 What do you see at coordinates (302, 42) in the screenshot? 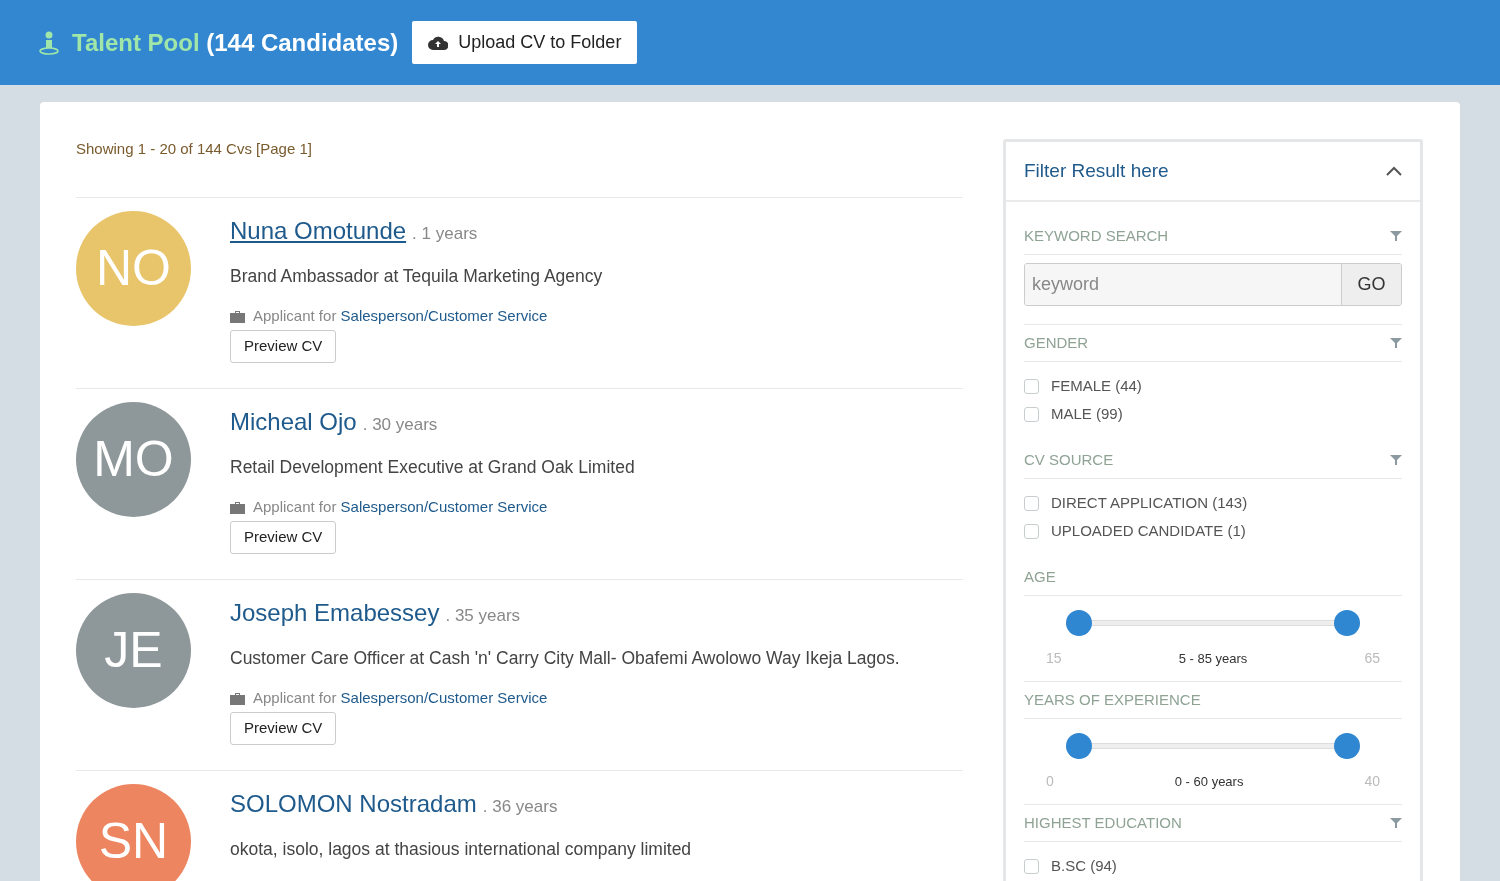
I see `candidate-count: (144 Candidates)` at bounding box center [302, 42].